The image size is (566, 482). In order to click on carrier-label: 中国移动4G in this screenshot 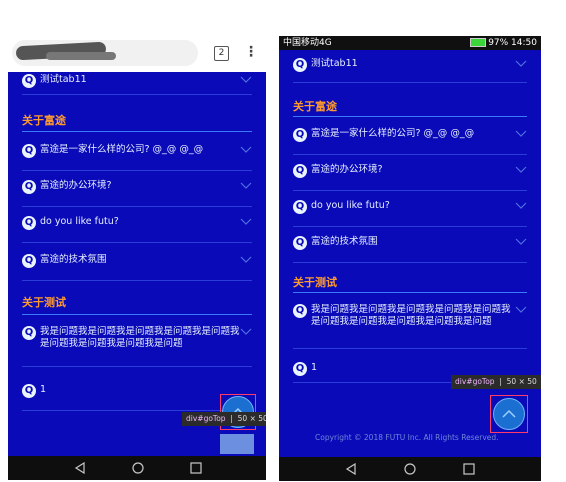, I will do `click(307, 43)`.